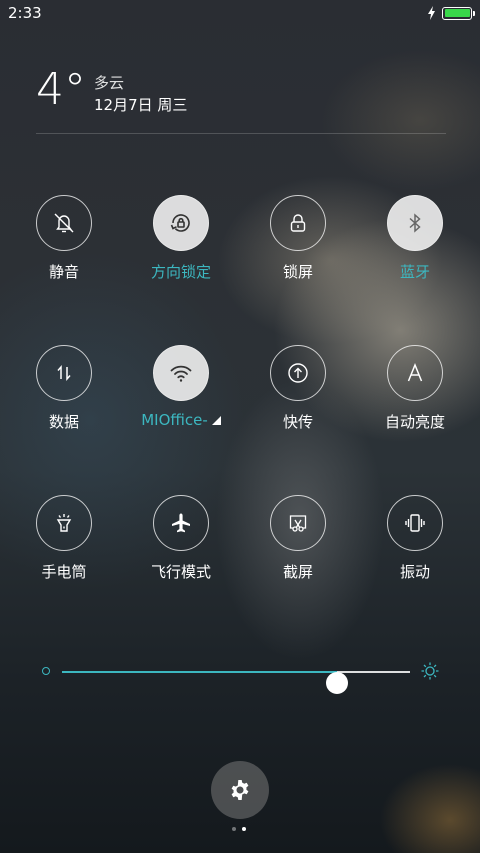 The width and height of the screenshot is (480, 853). Describe the element at coordinates (246, 103) in the screenshot. I see `weather-widget: 4° 多云 12月7日 周三` at that location.